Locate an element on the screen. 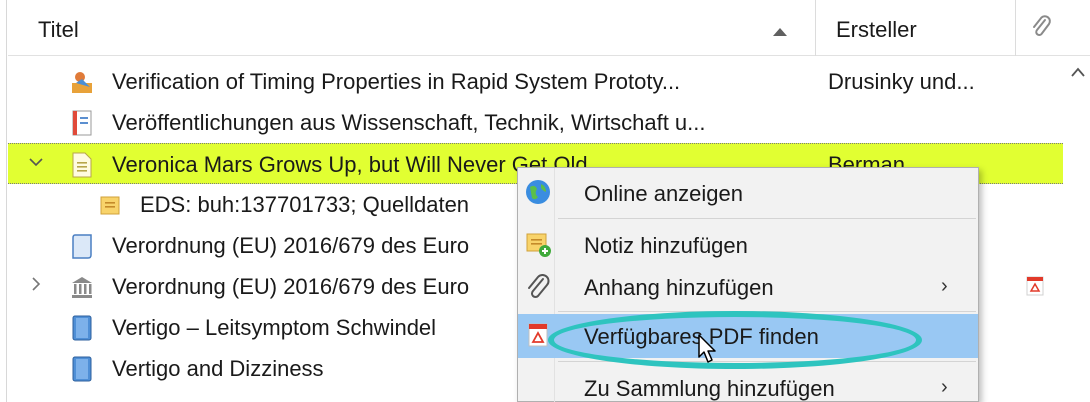  item-title: Vertigo and Dizziness is located at coordinates (218, 368).